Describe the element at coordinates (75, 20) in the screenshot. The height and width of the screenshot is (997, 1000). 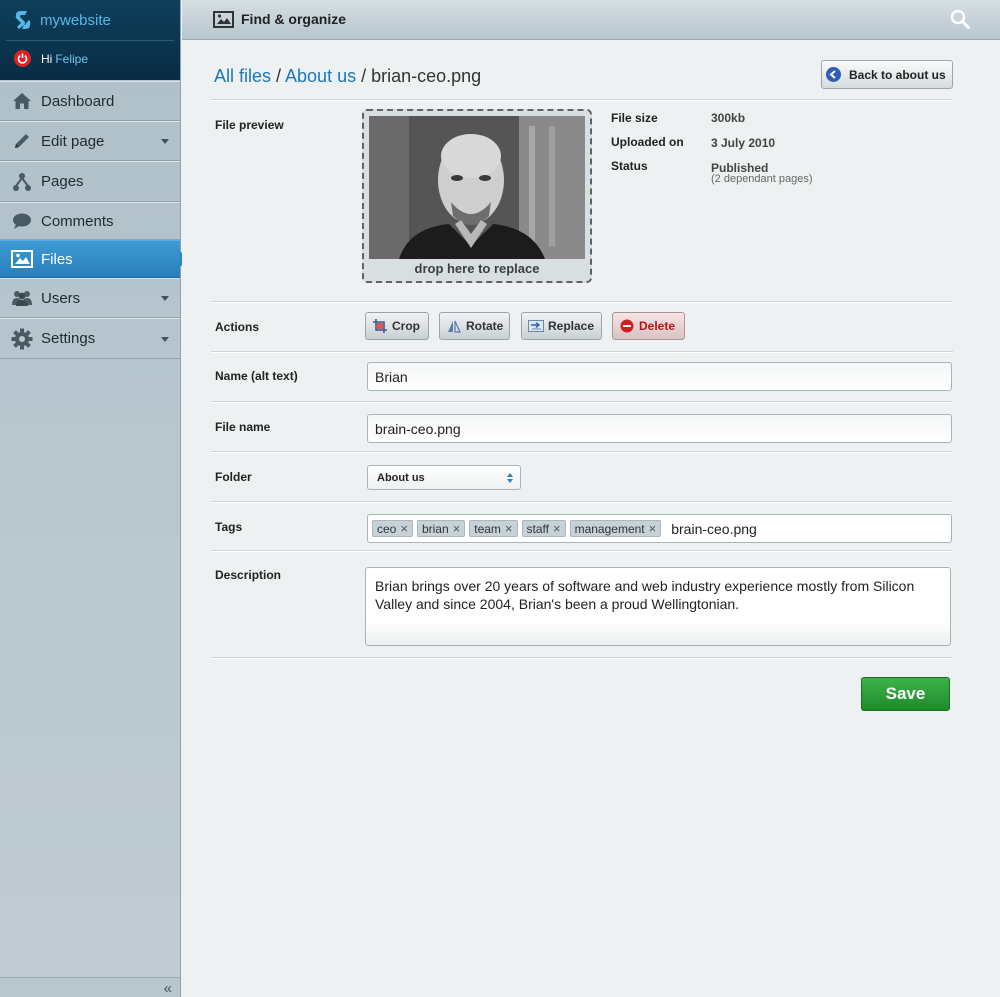
I see `site-name: mywebsite` at that location.